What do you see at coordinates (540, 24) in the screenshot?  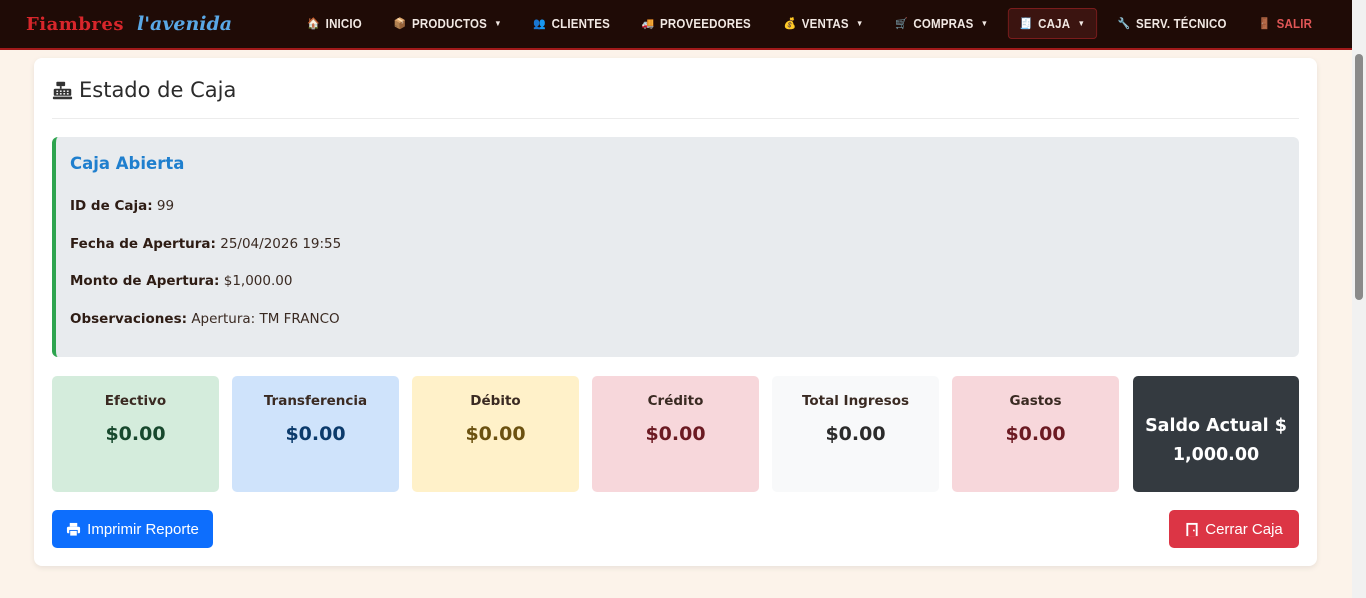 I see `users-icon: 👥` at bounding box center [540, 24].